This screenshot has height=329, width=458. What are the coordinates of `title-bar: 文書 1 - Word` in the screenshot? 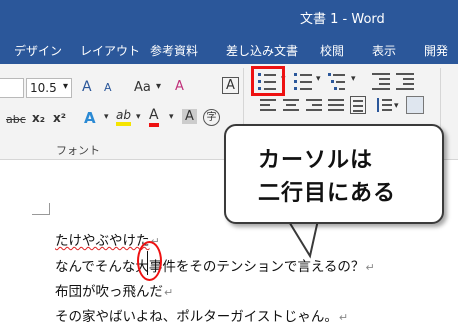 It's located at (229, 17).